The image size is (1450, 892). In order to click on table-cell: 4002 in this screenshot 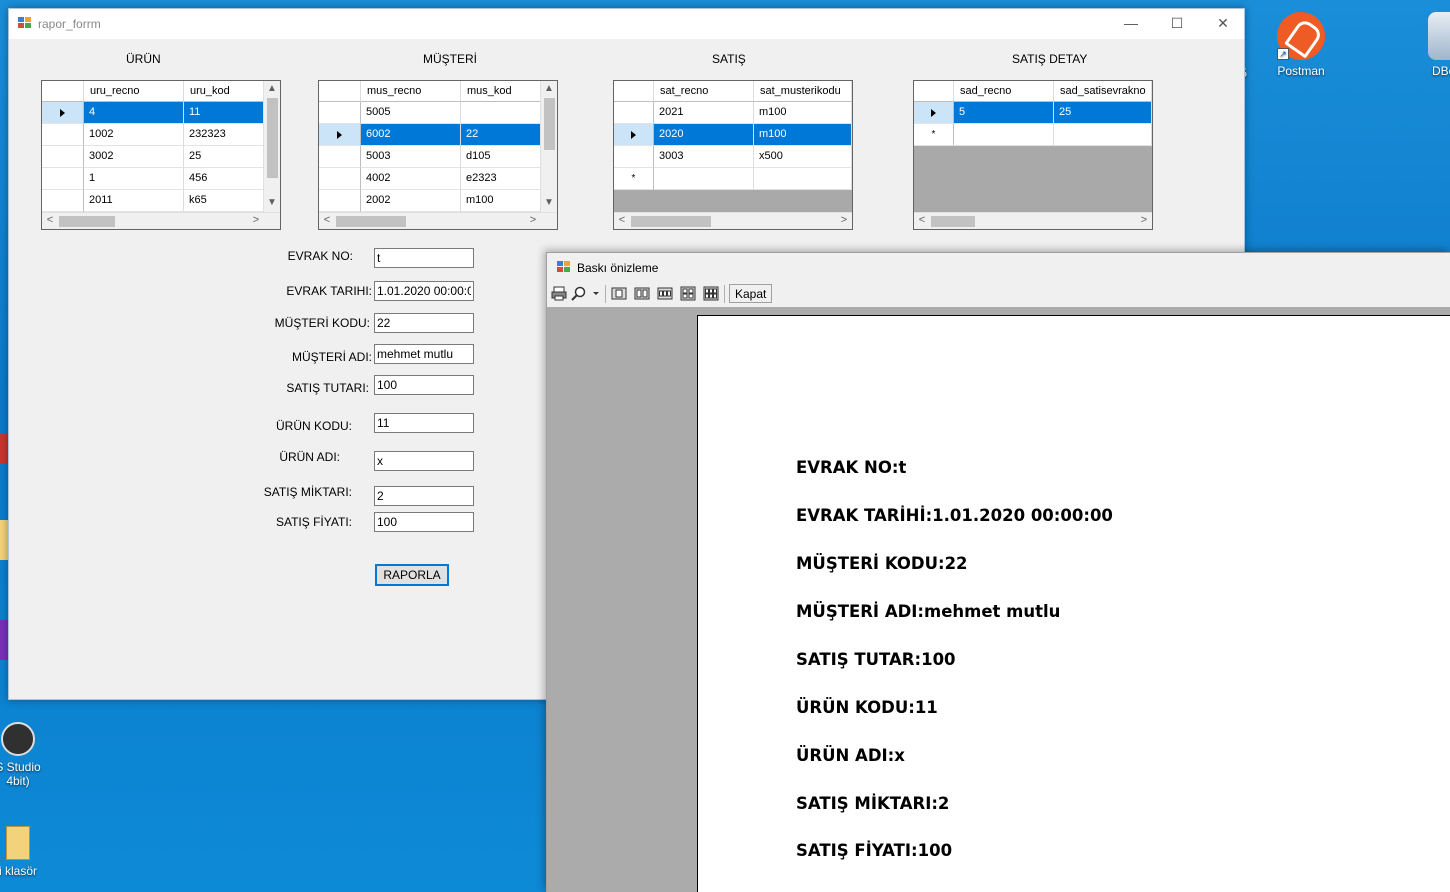, I will do `click(411, 179)`.